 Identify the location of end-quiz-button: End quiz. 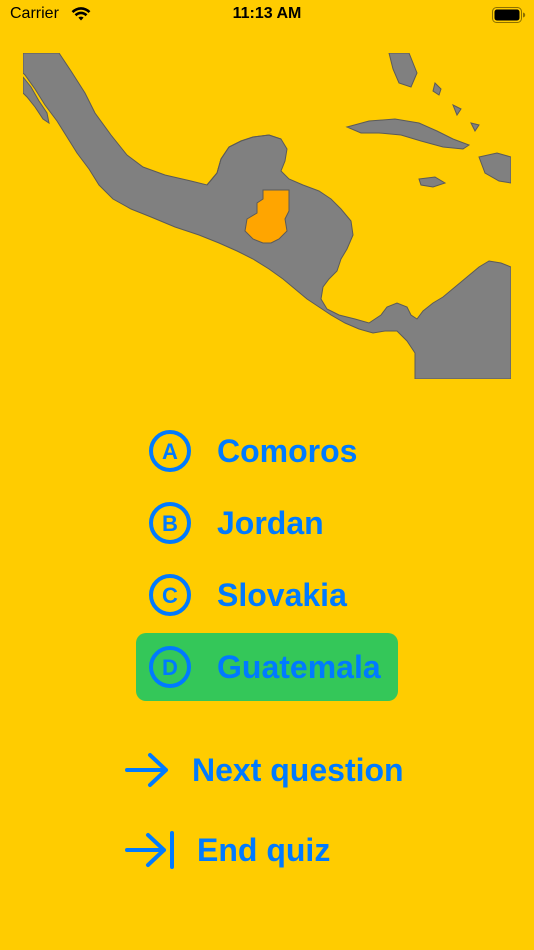
(280, 850).